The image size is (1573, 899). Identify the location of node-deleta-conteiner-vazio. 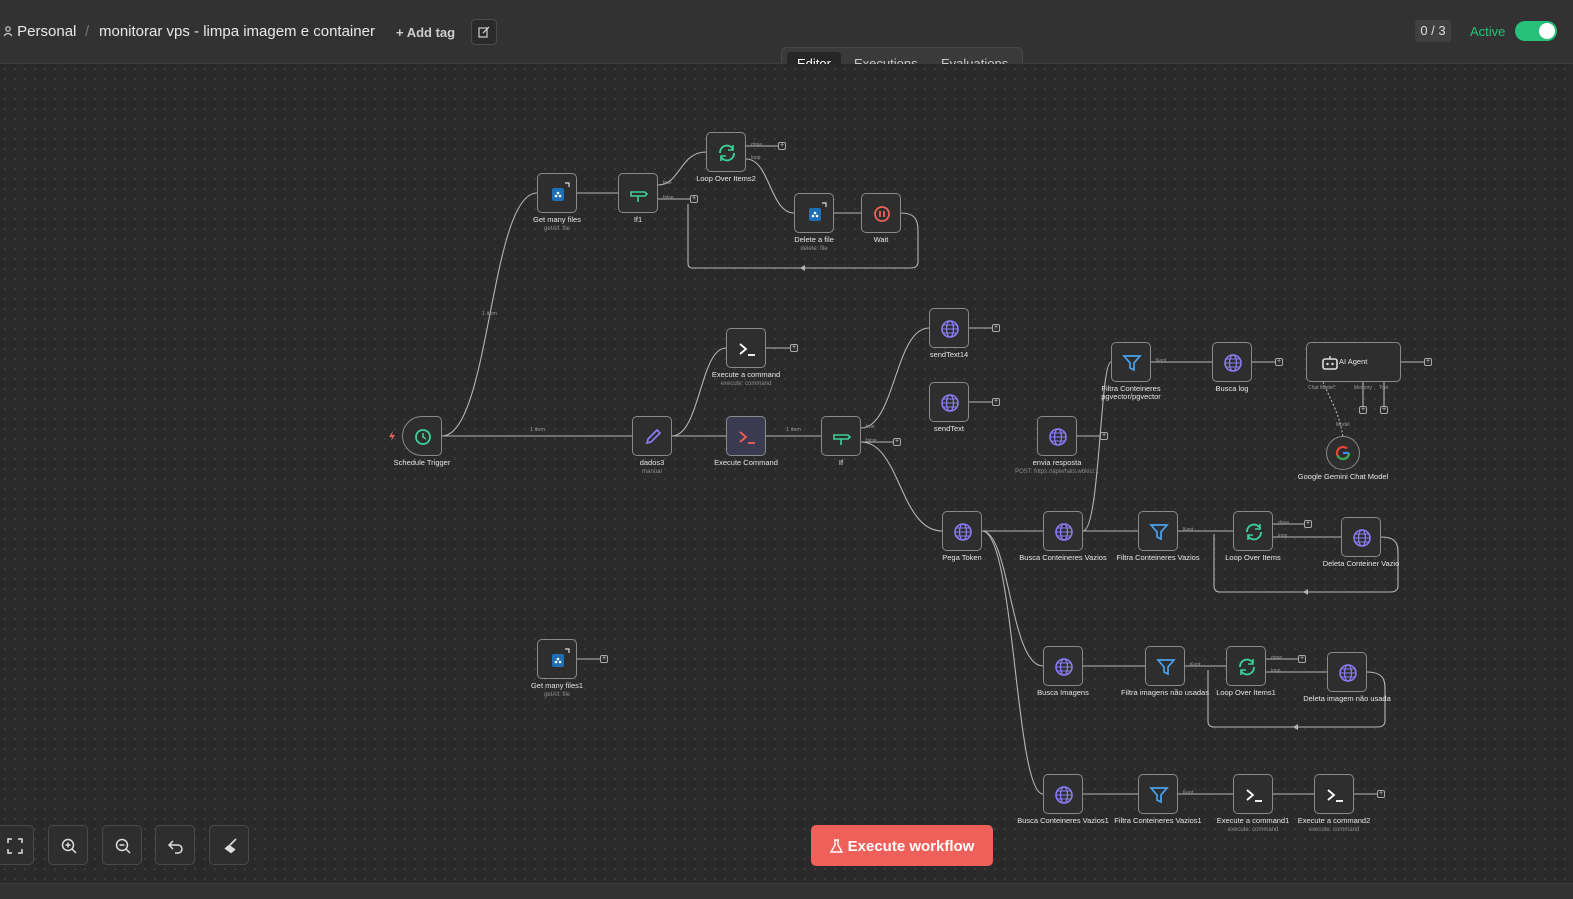
(1361, 537).